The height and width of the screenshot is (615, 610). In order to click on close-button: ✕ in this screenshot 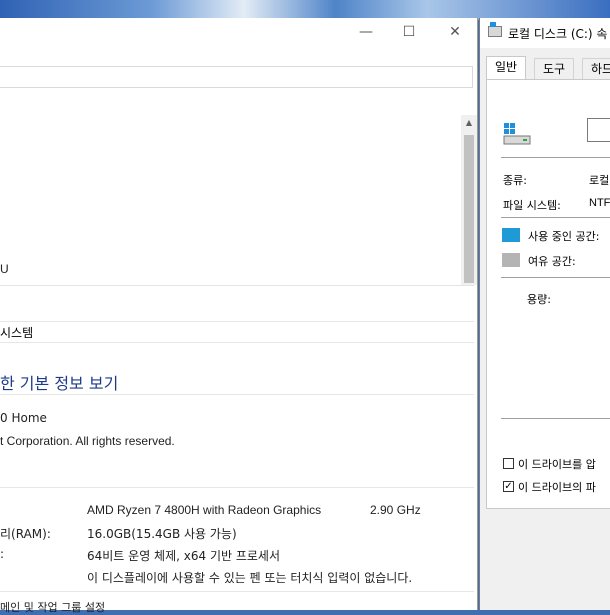, I will do `click(455, 32)`.